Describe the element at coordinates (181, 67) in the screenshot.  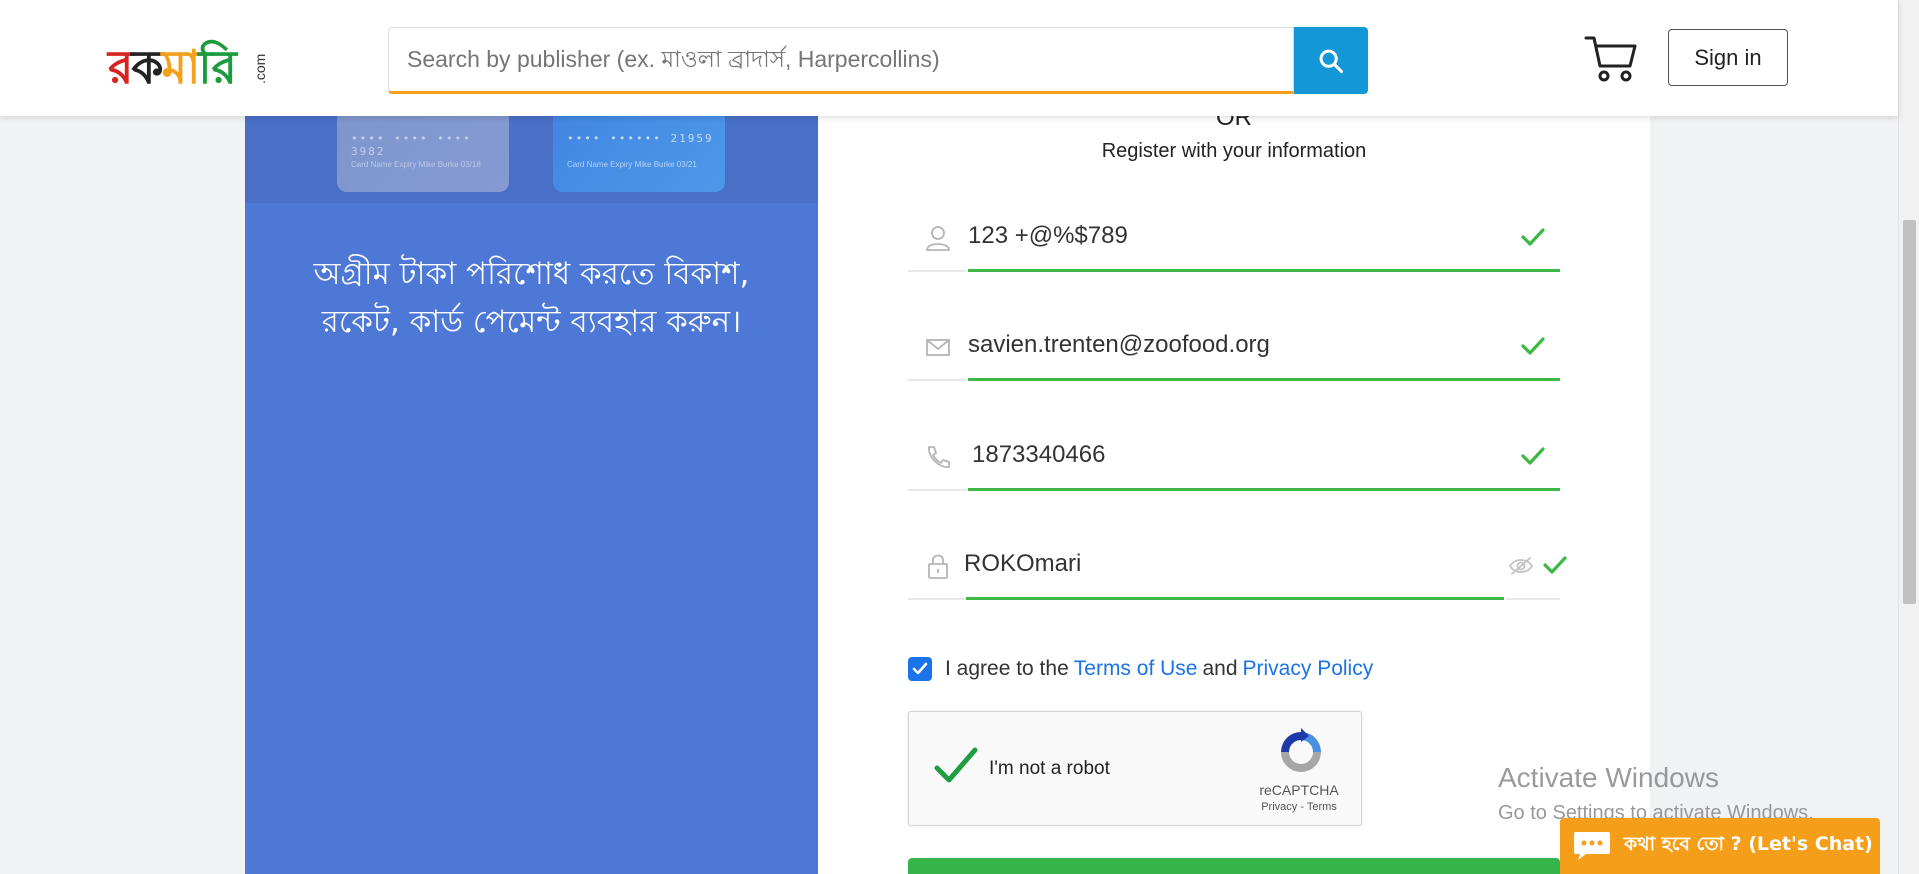
I see `logo-part-3: মা` at that location.